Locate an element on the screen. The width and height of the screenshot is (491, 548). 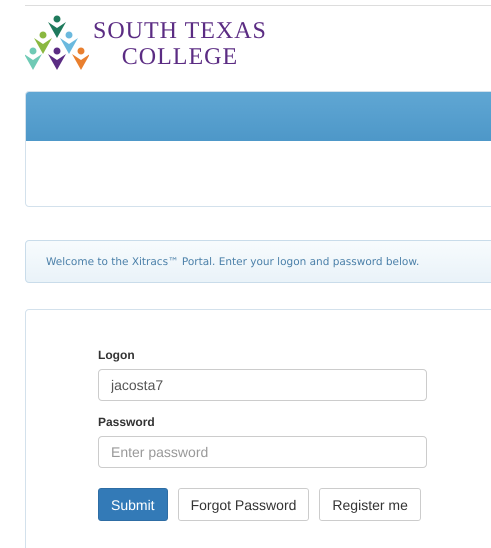
button: Register me is located at coordinates (370, 504).